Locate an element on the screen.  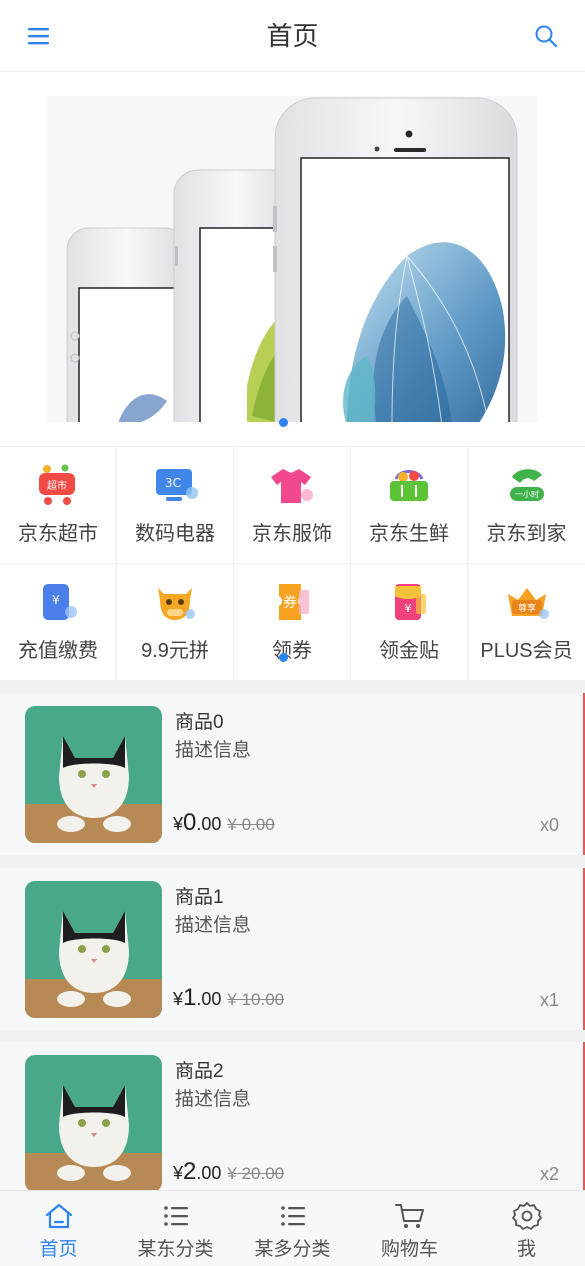
carousel-indicator-dot is located at coordinates (283, 422).